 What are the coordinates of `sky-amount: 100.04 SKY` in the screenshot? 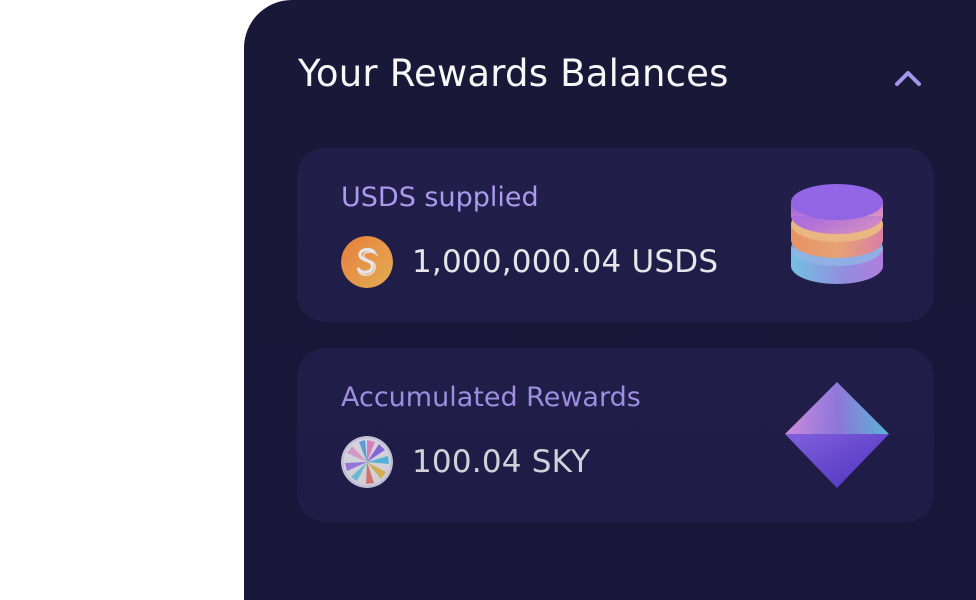 It's located at (501, 462).